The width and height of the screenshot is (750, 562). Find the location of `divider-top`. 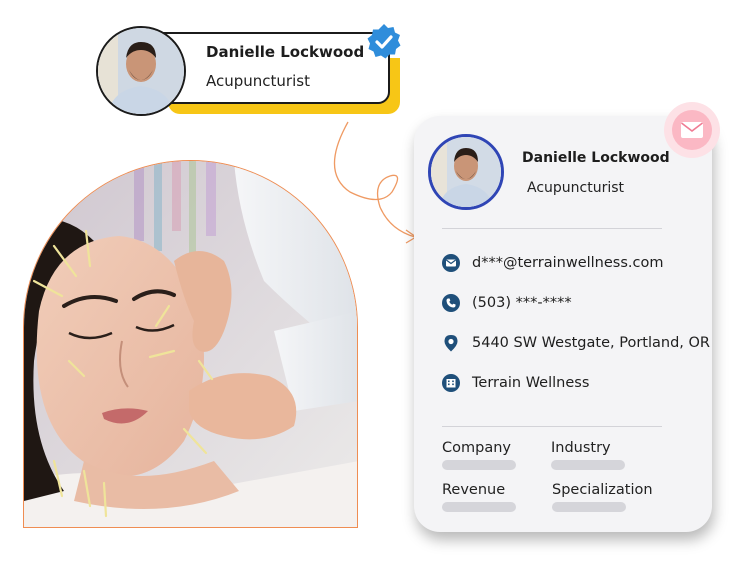

divider-top is located at coordinates (552, 228).